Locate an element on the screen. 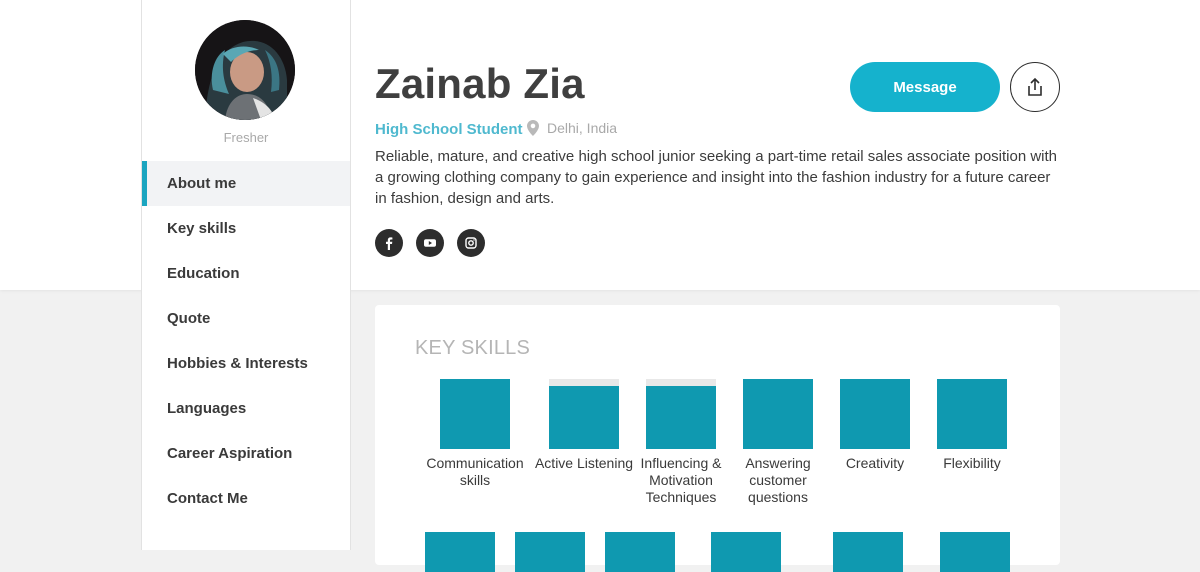 This screenshot has width=1200, height=572. youtube-icon is located at coordinates (430, 243).